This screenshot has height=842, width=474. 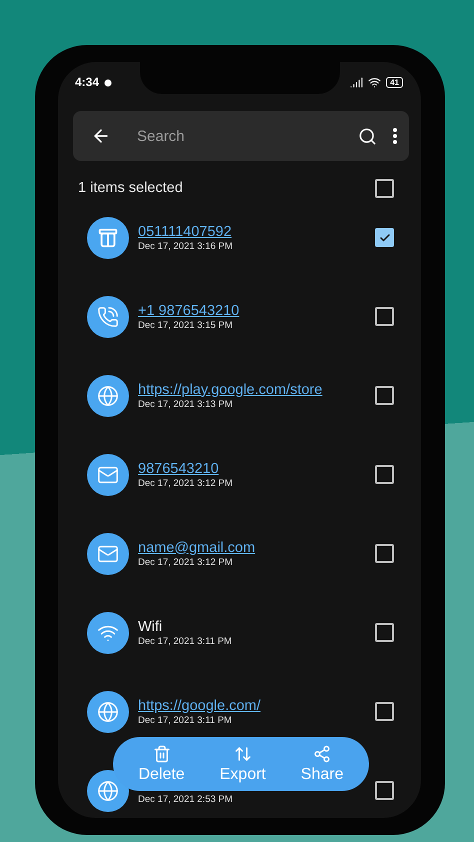 I want to click on status-time: 4:34, so click(x=87, y=82).